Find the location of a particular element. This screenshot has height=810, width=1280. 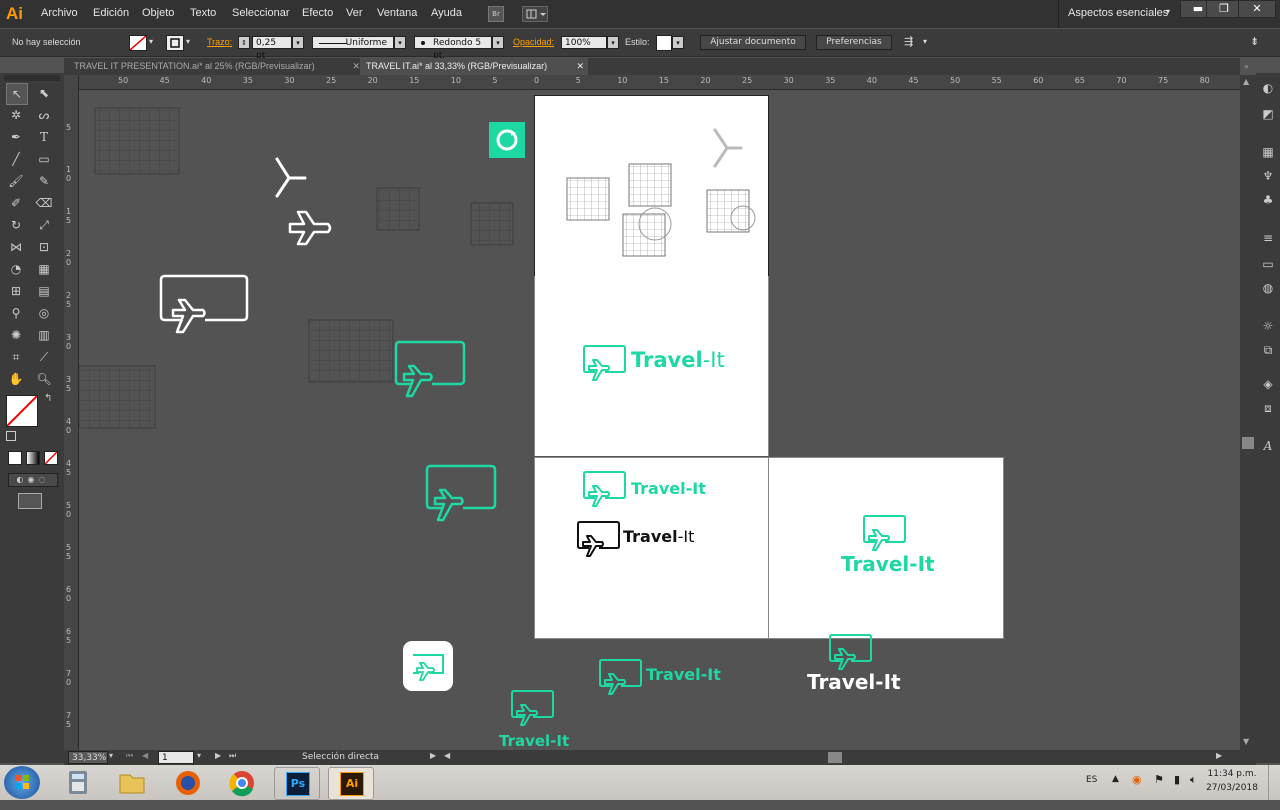

artboard-tool-icon: ⌗ is located at coordinates (16, 357).